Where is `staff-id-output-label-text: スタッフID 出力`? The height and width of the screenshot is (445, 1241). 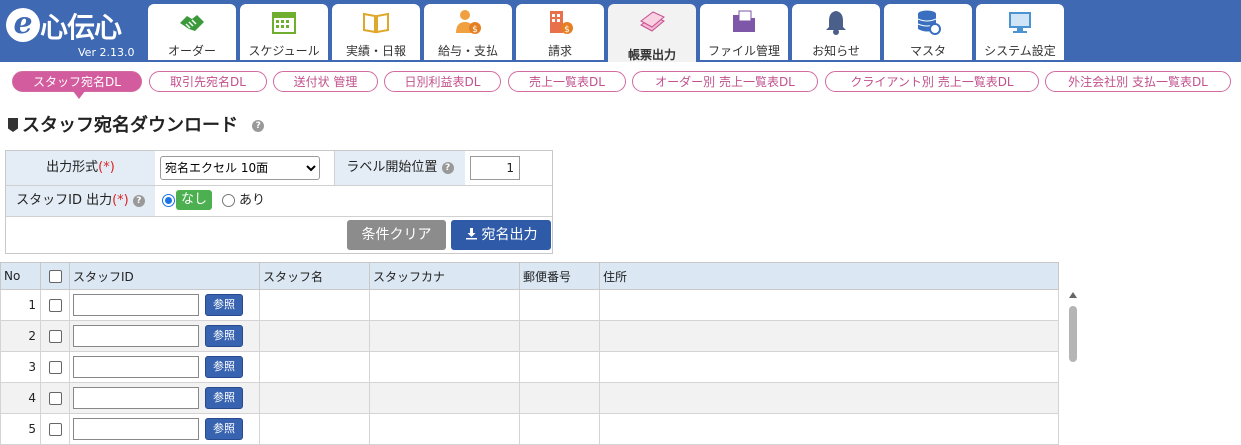
staff-id-output-label-text: スタッフID 出力 is located at coordinates (64, 200).